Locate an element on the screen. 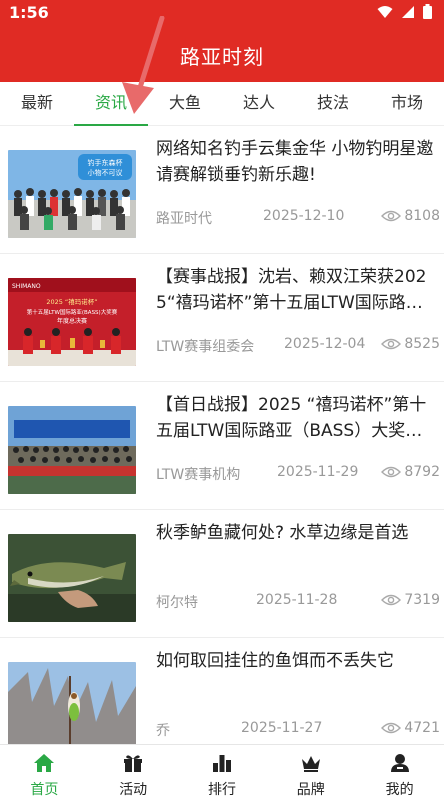 The image size is (444, 798). nav-activities: 活动 is located at coordinates (133, 771).